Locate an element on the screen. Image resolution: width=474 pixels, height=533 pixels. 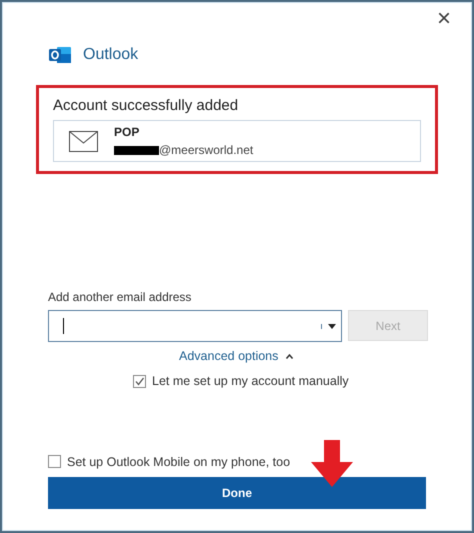
app-title: Outlook is located at coordinates (110, 55).